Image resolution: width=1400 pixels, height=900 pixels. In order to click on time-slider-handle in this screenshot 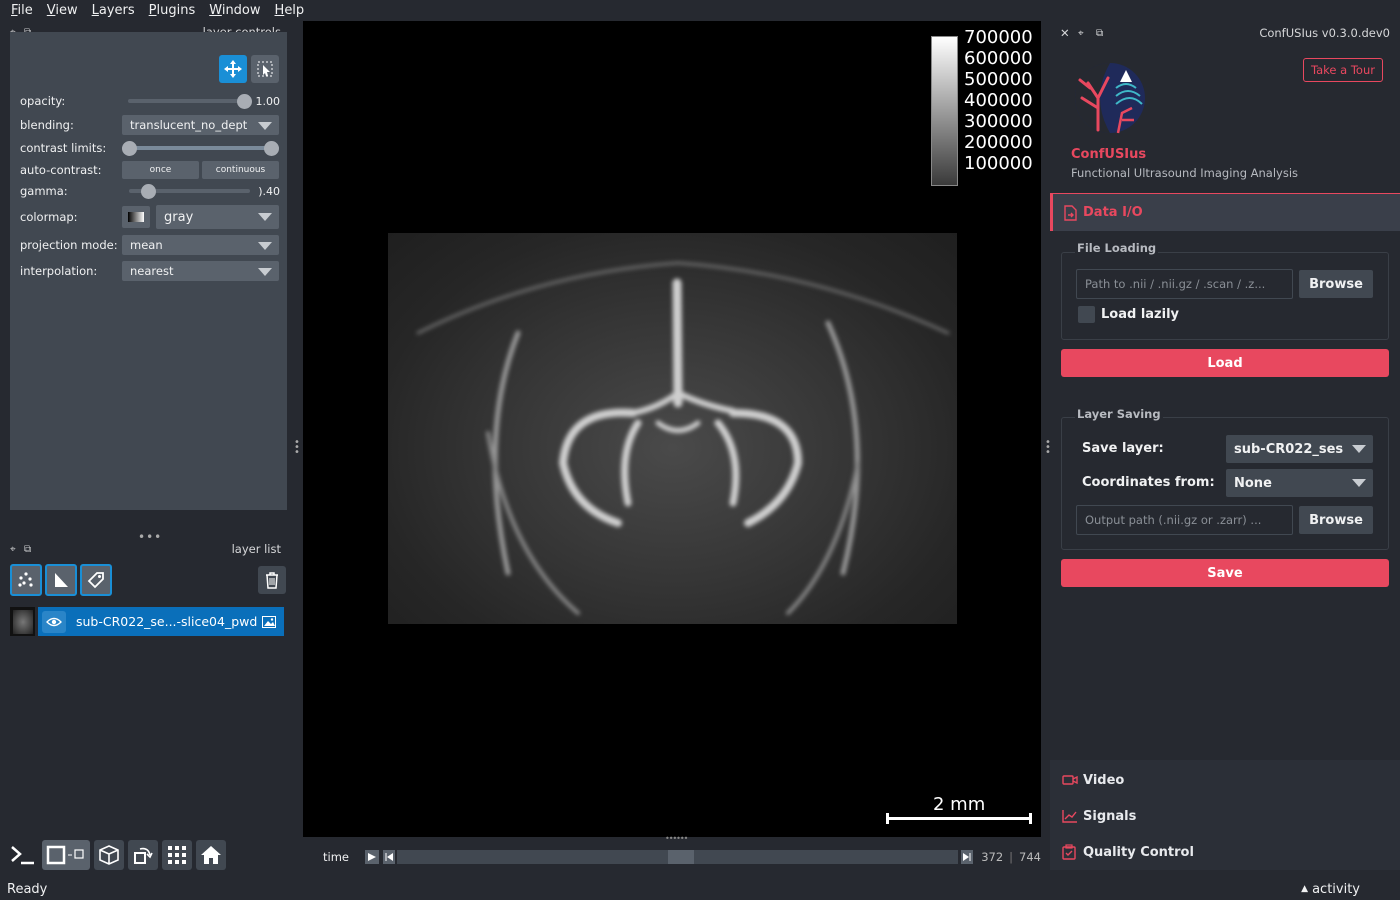, I will do `click(680, 857)`.